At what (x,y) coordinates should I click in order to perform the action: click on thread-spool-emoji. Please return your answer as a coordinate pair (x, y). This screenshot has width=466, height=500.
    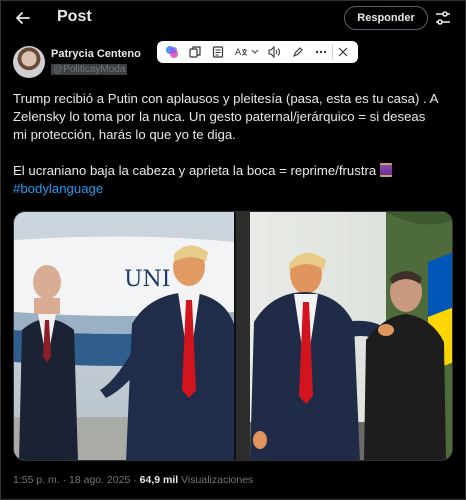
    Looking at the image, I should click on (385, 170).